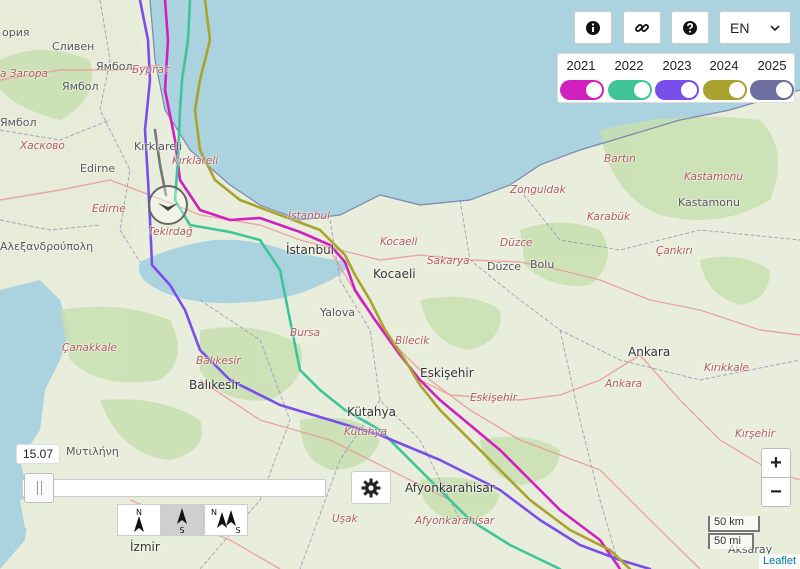  What do you see at coordinates (724, 65) in the screenshot?
I see `year-label-2024: 2024` at bounding box center [724, 65].